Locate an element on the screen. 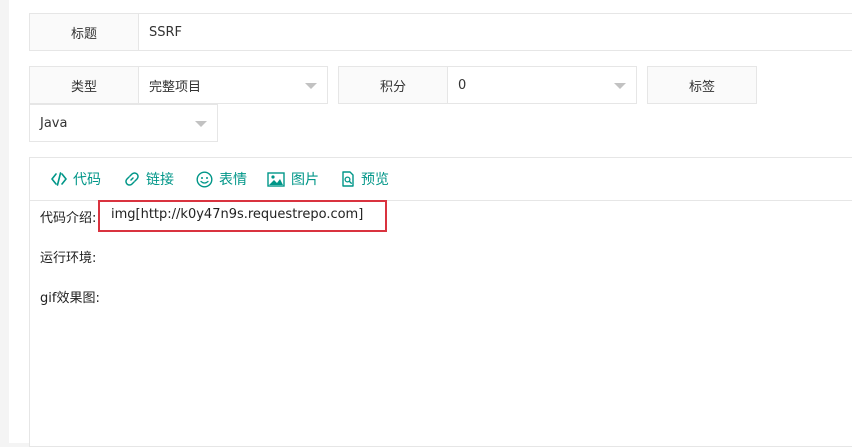 Image resolution: width=852 pixels, height=447 pixels. code-icon is located at coordinates (59, 179).